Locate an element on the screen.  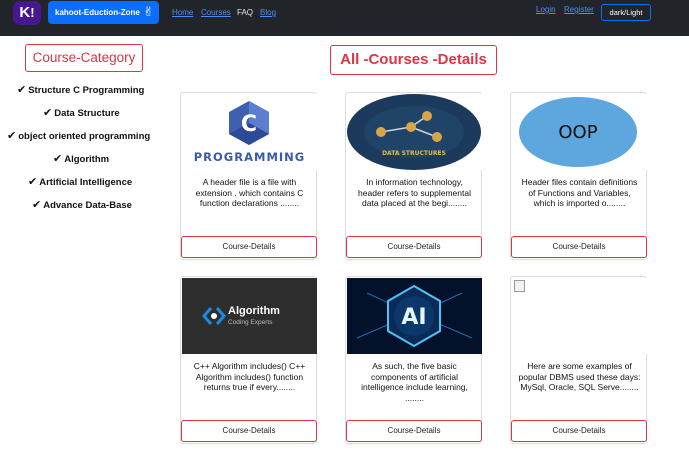
logo-letter: K is located at coordinates (25, 12).